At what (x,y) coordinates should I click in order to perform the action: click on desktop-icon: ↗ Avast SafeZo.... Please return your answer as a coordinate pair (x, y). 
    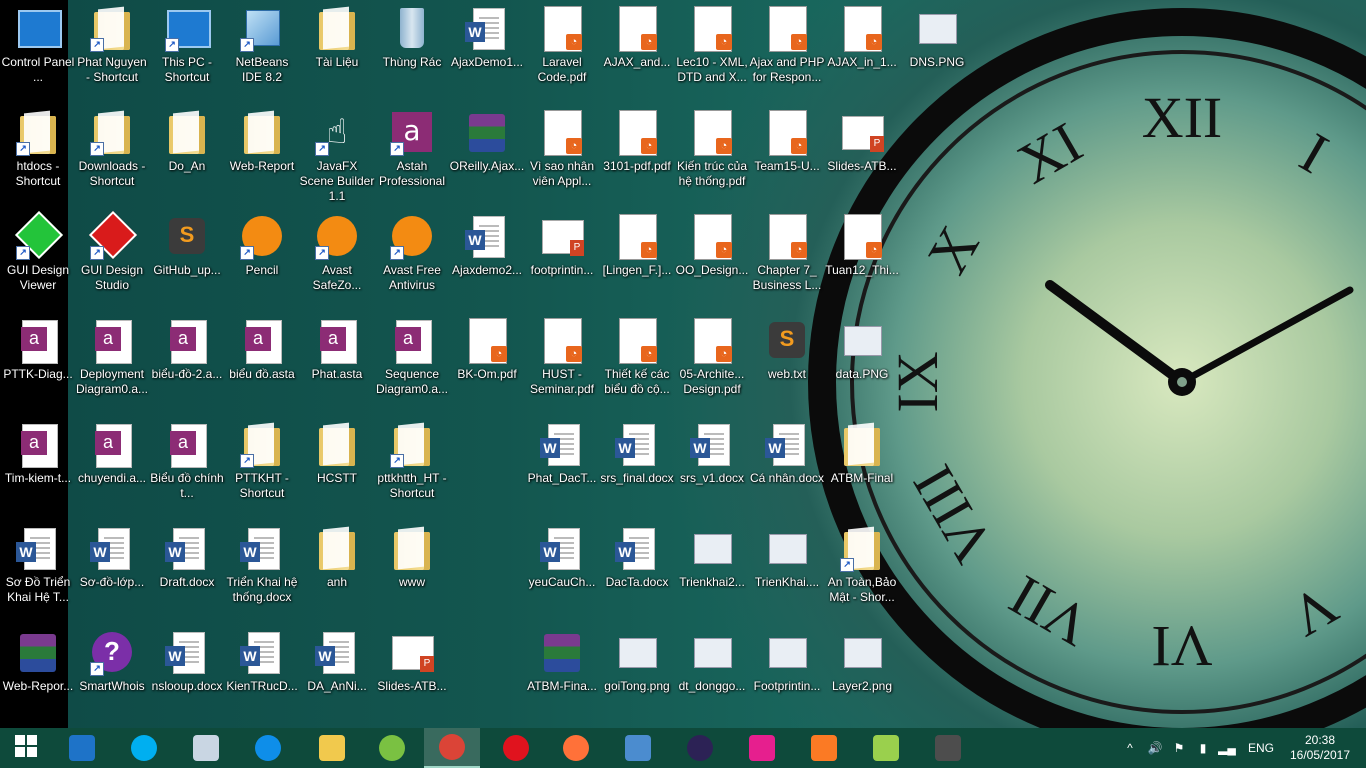
    Looking at the image, I should click on (337, 252).